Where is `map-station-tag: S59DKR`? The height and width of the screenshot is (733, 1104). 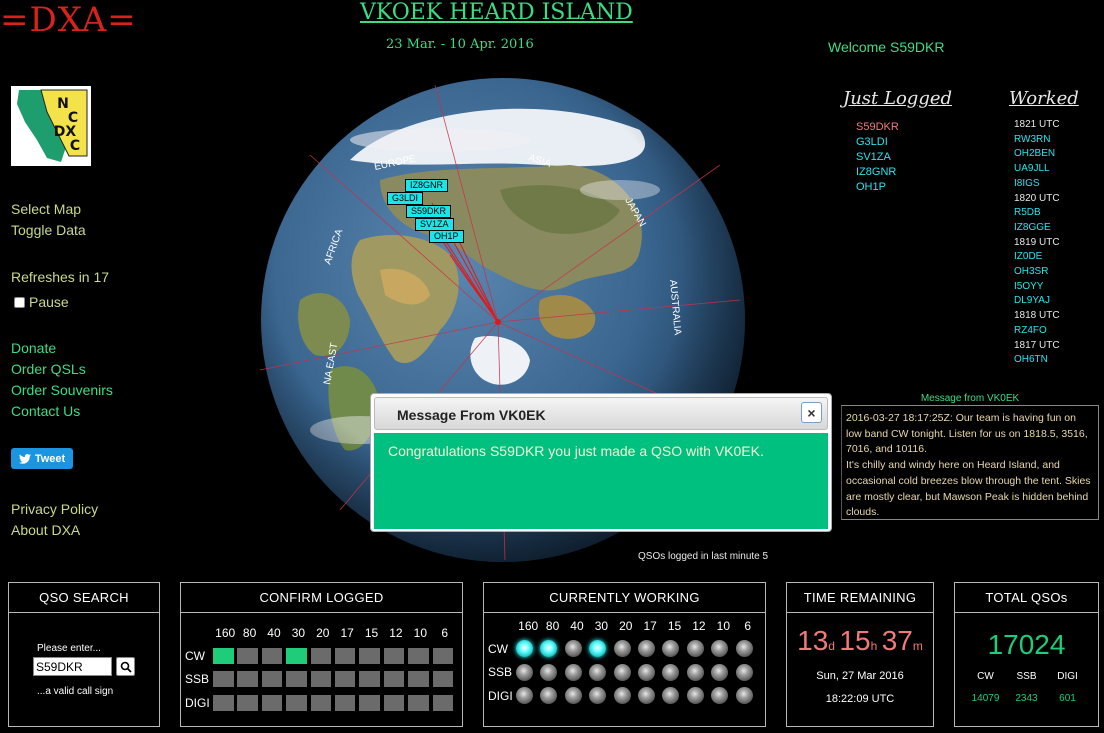
map-station-tag: S59DKR is located at coordinates (429, 211).